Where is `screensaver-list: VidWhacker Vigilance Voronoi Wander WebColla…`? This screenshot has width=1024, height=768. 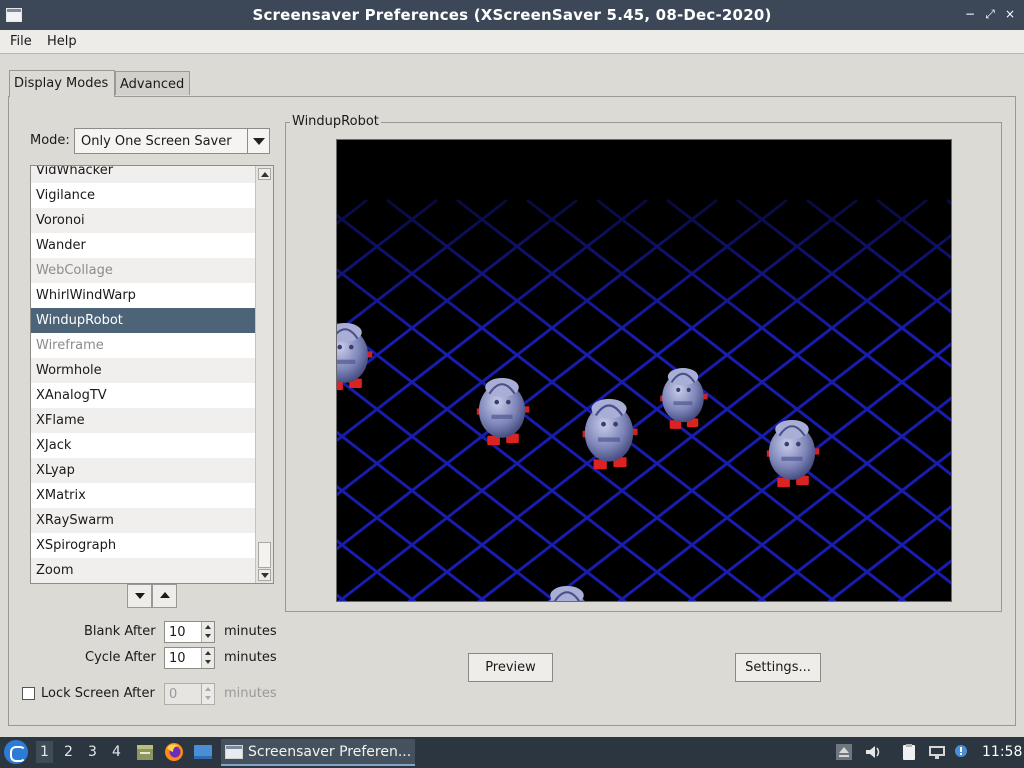
screensaver-list: VidWhacker Vigilance Voronoi Wander WebColla… is located at coordinates (152, 374).